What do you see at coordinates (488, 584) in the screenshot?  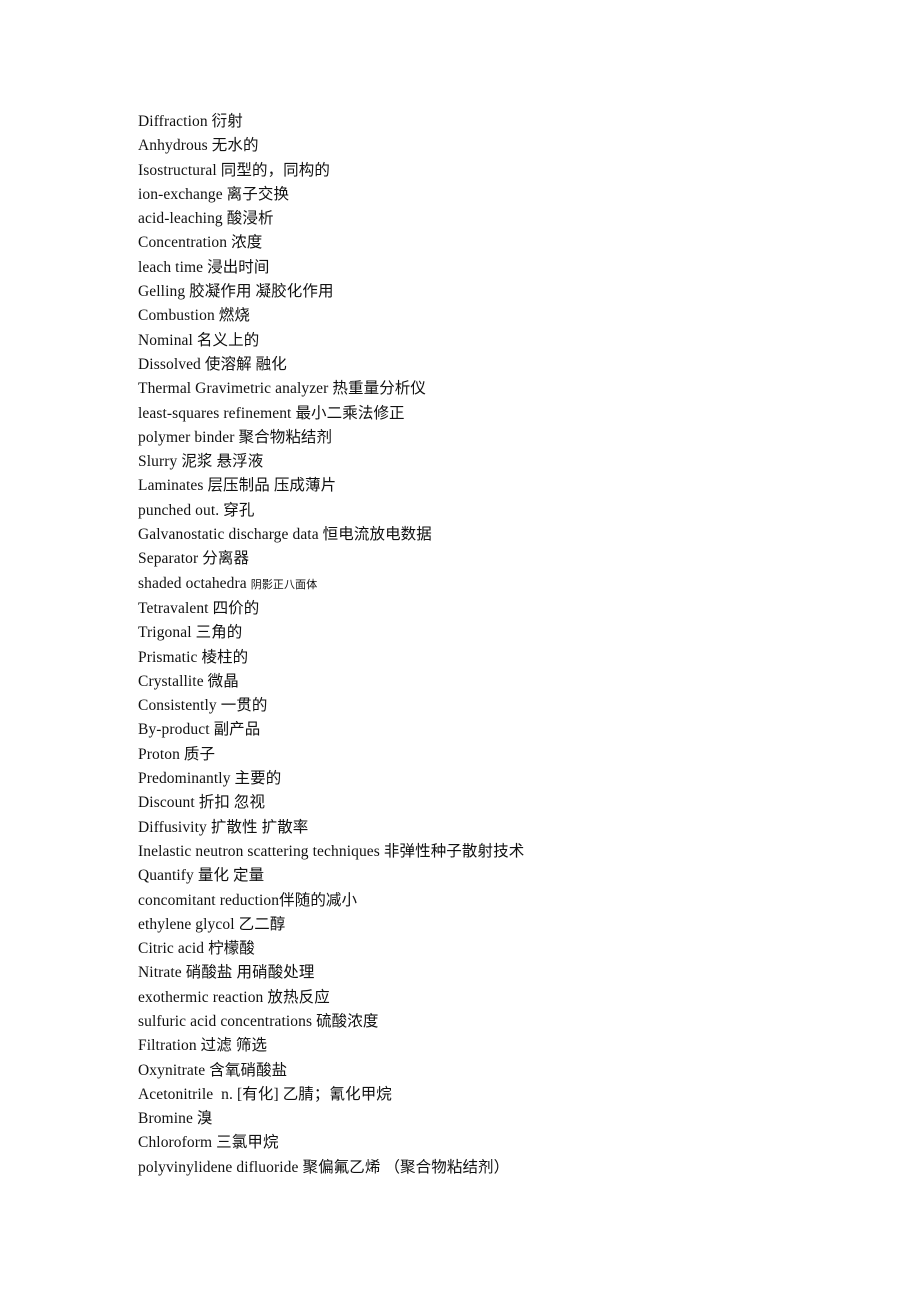 I see `glossary-entry: shaded octahedra 阴影正八面体` at bounding box center [488, 584].